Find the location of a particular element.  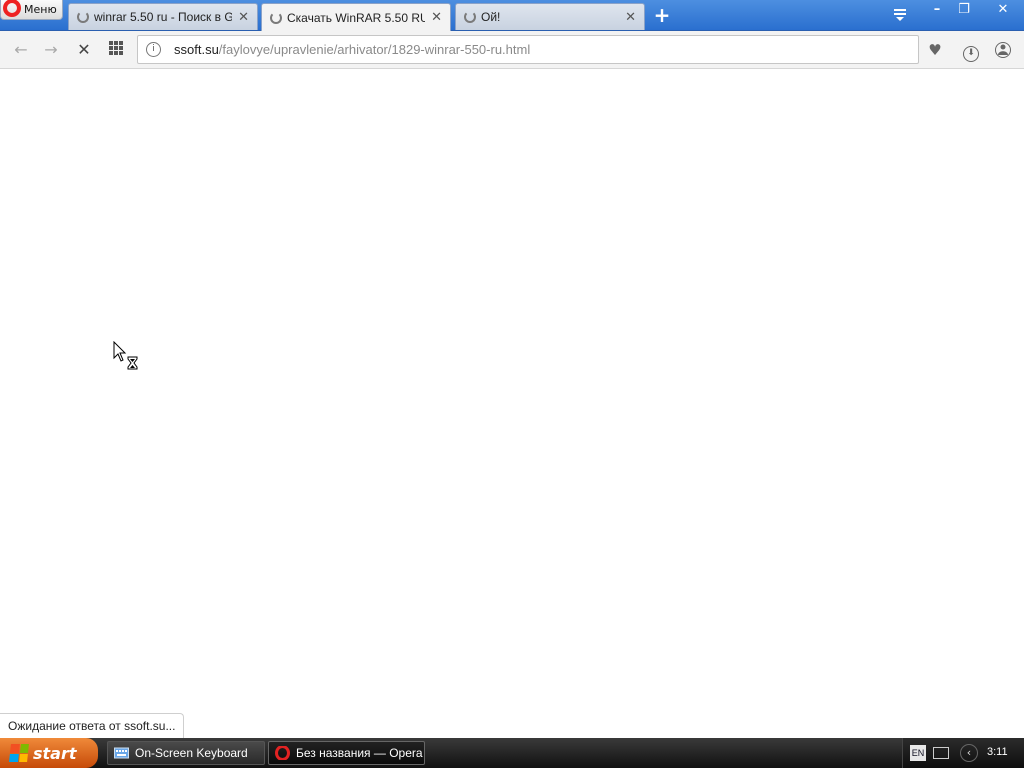

close-window-button: ✕ is located at coordinates (1003, 11).